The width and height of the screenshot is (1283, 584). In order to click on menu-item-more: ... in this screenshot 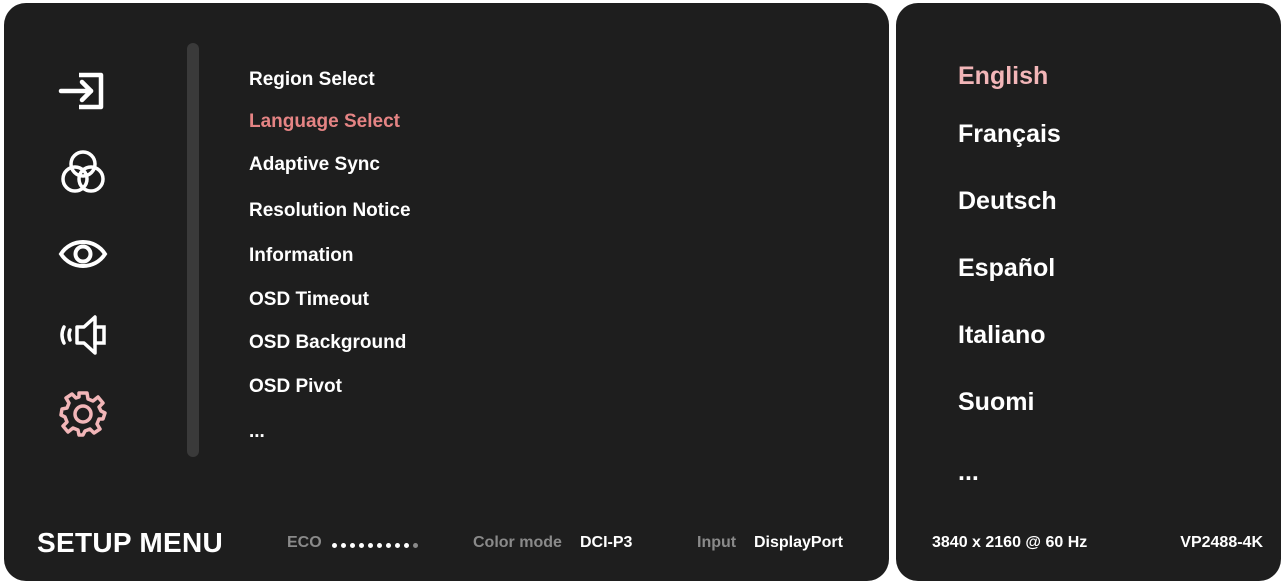, I will do `click(257, 432)`.